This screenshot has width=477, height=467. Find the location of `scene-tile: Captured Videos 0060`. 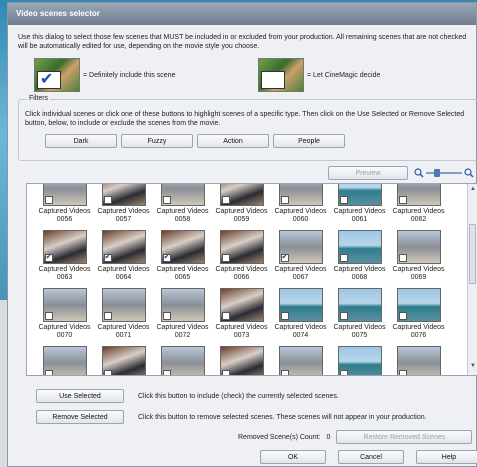

scene-tile: Captured Videos 0060 is located at coordinates (300, 204).